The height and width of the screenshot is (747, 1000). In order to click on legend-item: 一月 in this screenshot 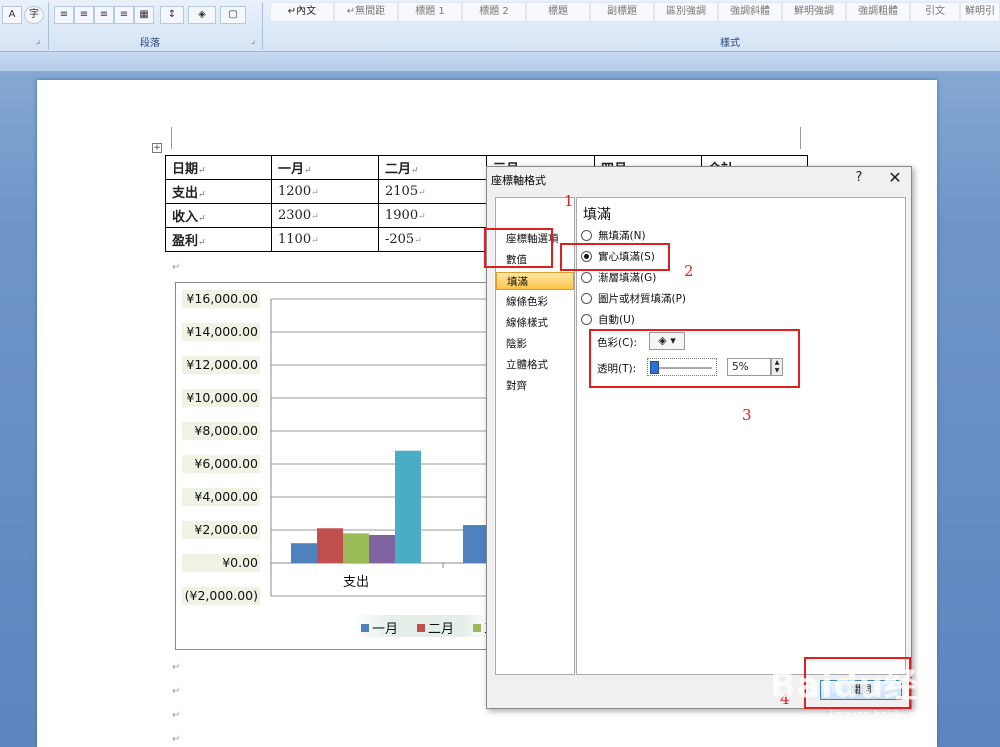, I will do `click(379, 627)`.